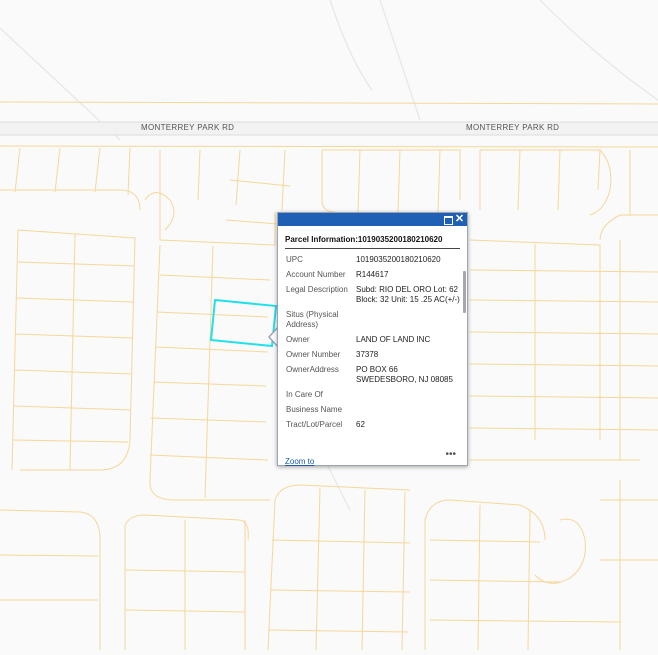 The height and width of the screenshot is (655, 658). I want to click on attribute-value: R144617, so click(372, 274).